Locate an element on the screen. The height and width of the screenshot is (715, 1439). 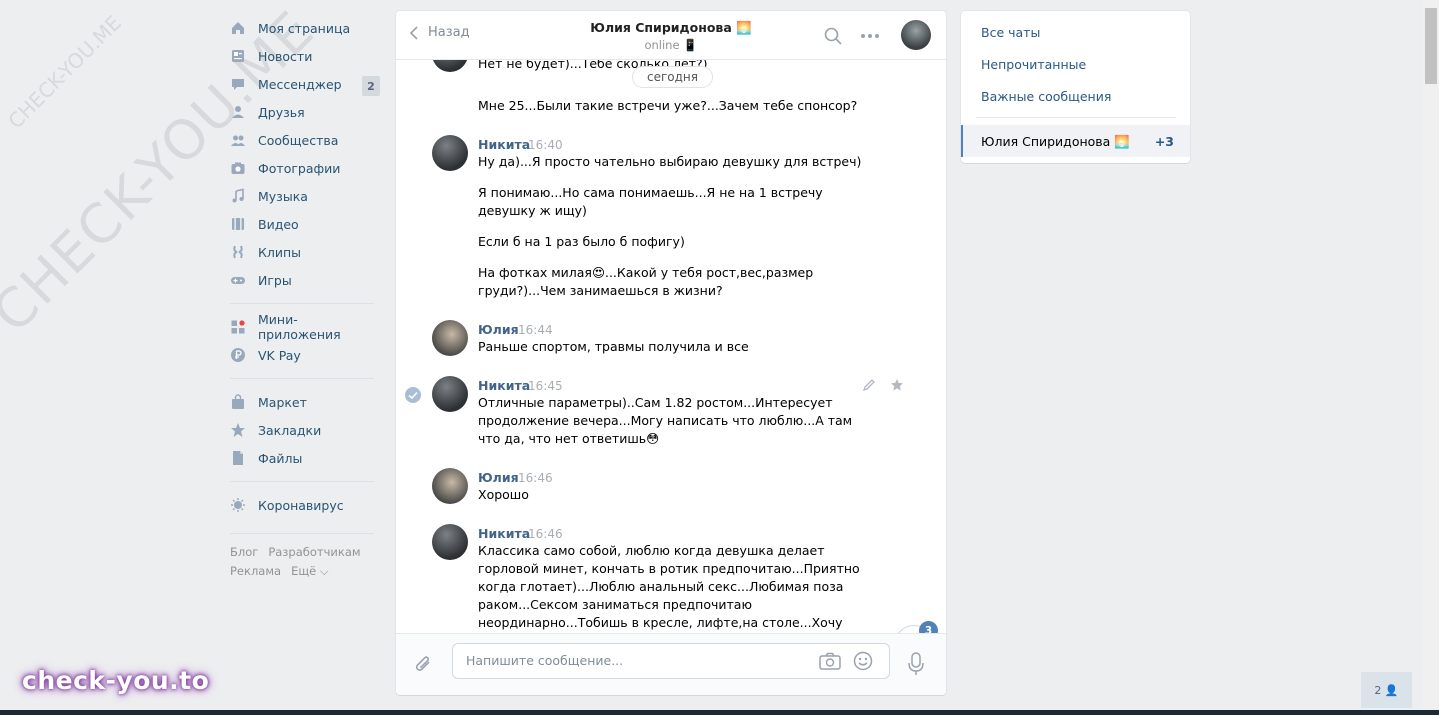
selected-check-icon is located at coordinates (413, 395).